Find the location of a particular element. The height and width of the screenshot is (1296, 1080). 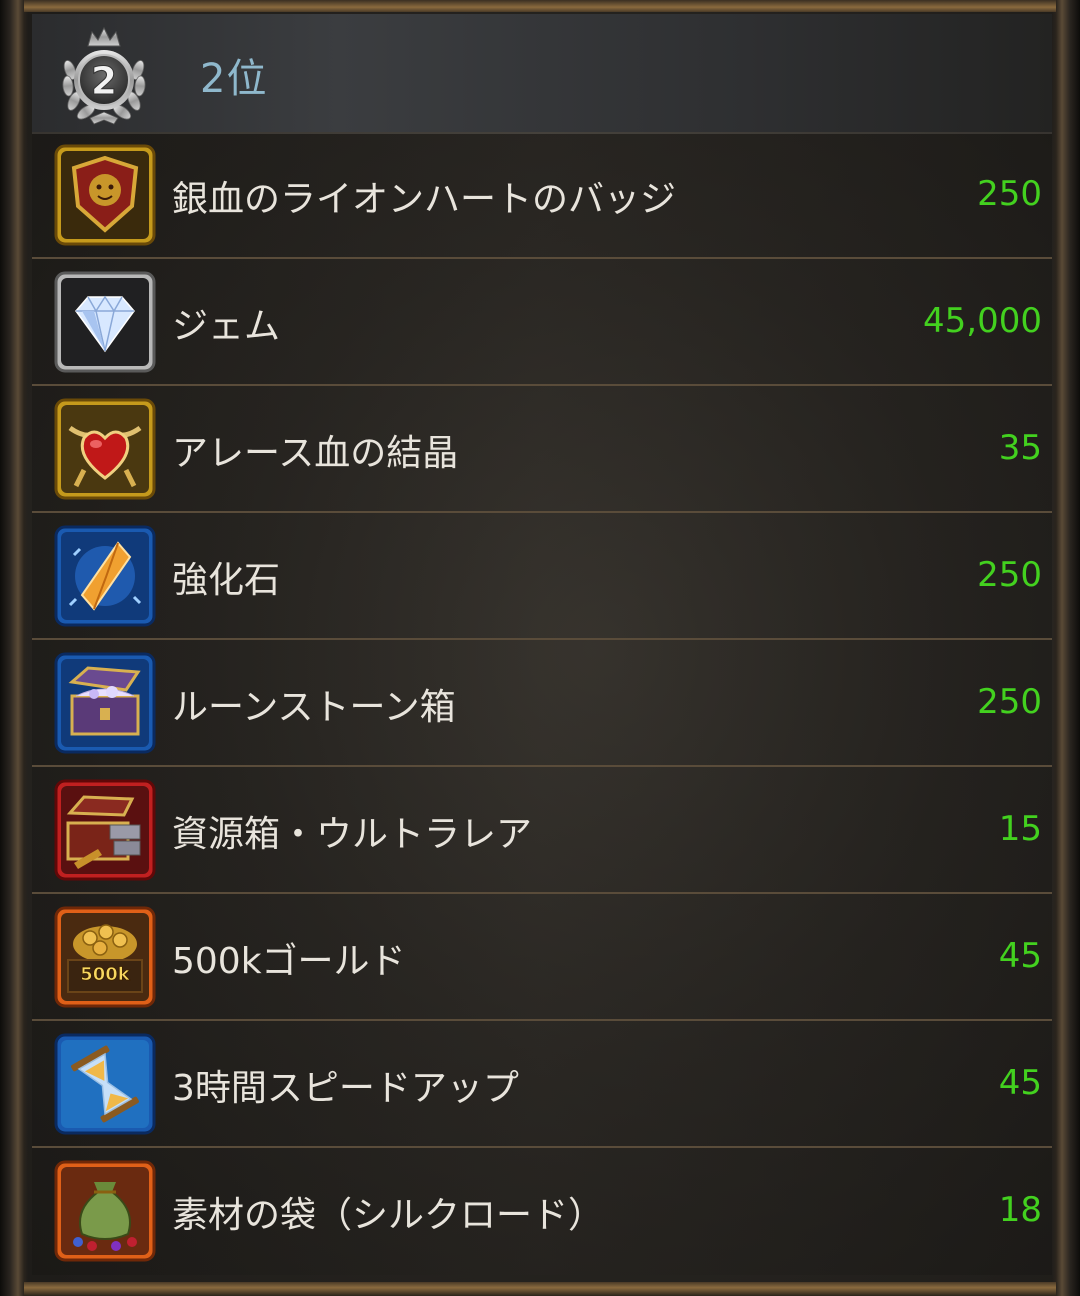

reward-row: 銀血のライオンハートのバッジ 250 is located at coordinates (542, 195).